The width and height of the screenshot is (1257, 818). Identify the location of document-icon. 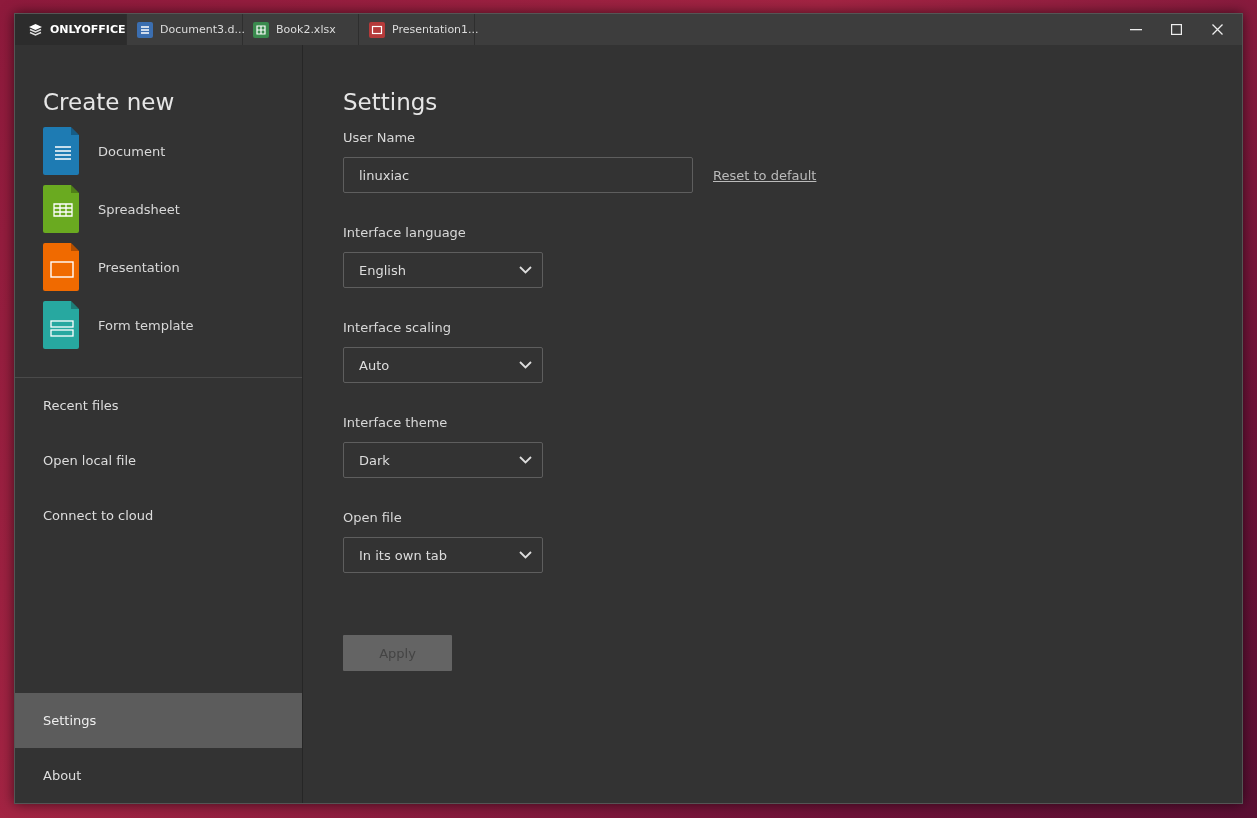
(145, 29).